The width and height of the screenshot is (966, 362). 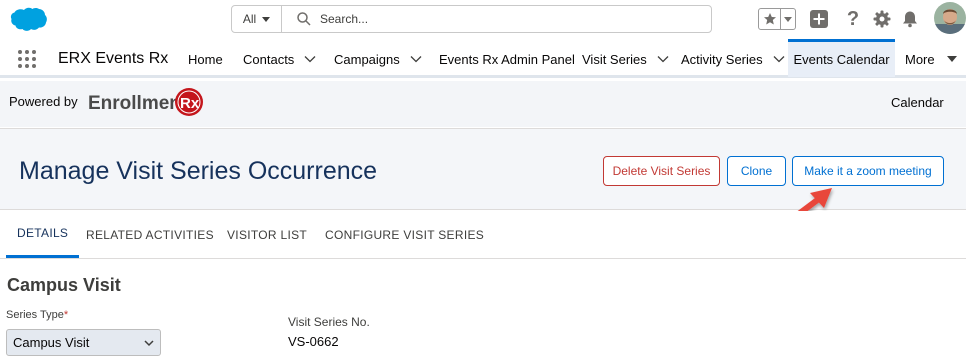 I want to click on visit-series-no-label: Visit Series No., so click(x=329, y=322).